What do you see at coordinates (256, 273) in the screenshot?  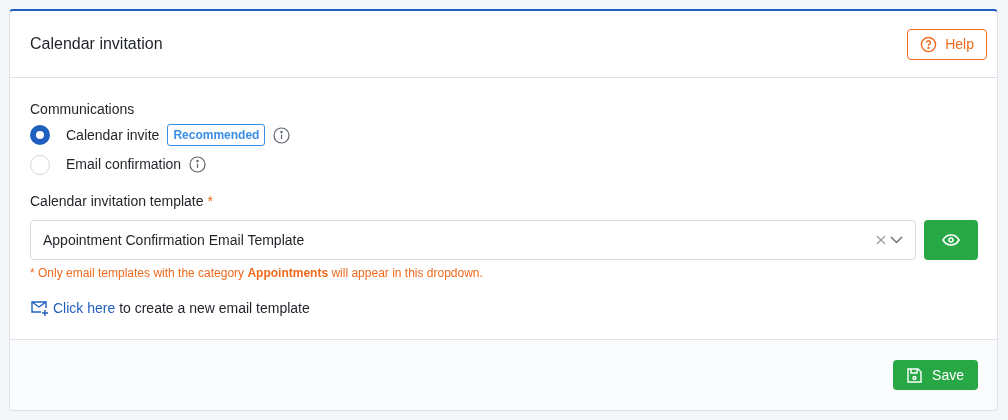 I see `hint-text: * Only email templates with the category Appointments will appear in this dropdown.` at bounding box center [256, 273].